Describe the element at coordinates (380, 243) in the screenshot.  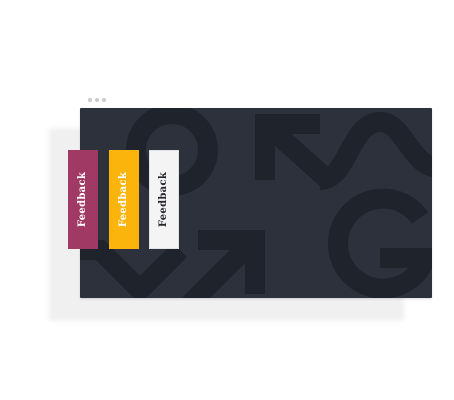
I see `pattern-letter-g` at that location.